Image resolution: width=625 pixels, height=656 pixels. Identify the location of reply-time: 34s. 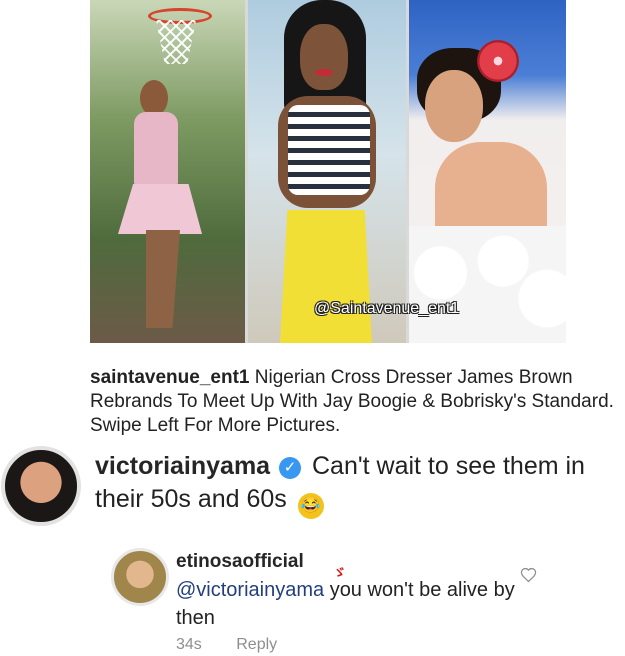
(189, 644).